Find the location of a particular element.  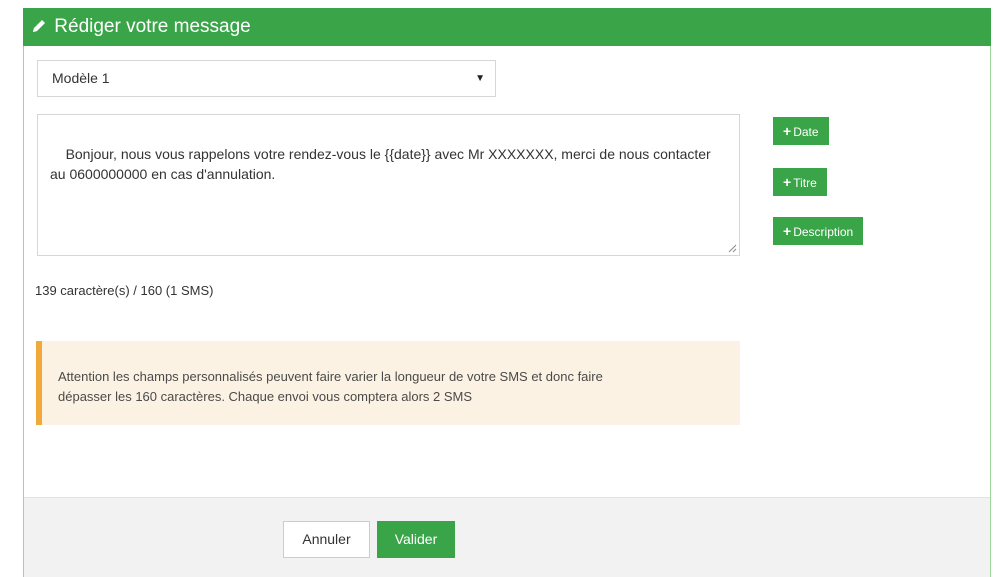

cancel-button: Annuler is located at coordinates (326, 539).